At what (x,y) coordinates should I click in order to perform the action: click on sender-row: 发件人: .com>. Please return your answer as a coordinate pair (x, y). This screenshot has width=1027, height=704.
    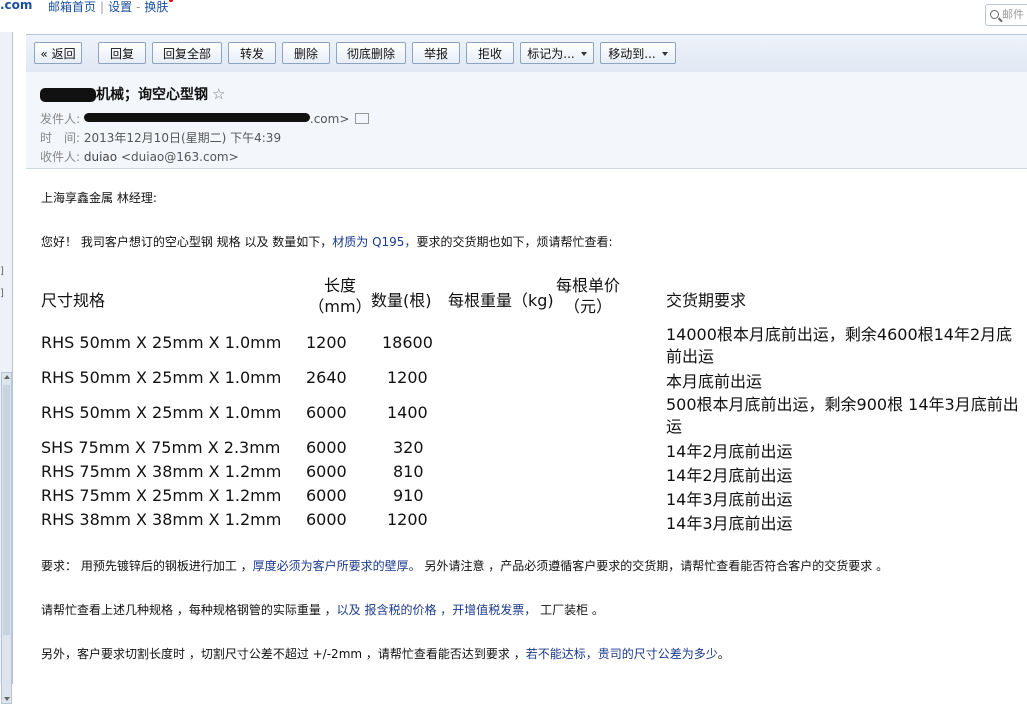
    Looking at the image, I should click on (205, 118).